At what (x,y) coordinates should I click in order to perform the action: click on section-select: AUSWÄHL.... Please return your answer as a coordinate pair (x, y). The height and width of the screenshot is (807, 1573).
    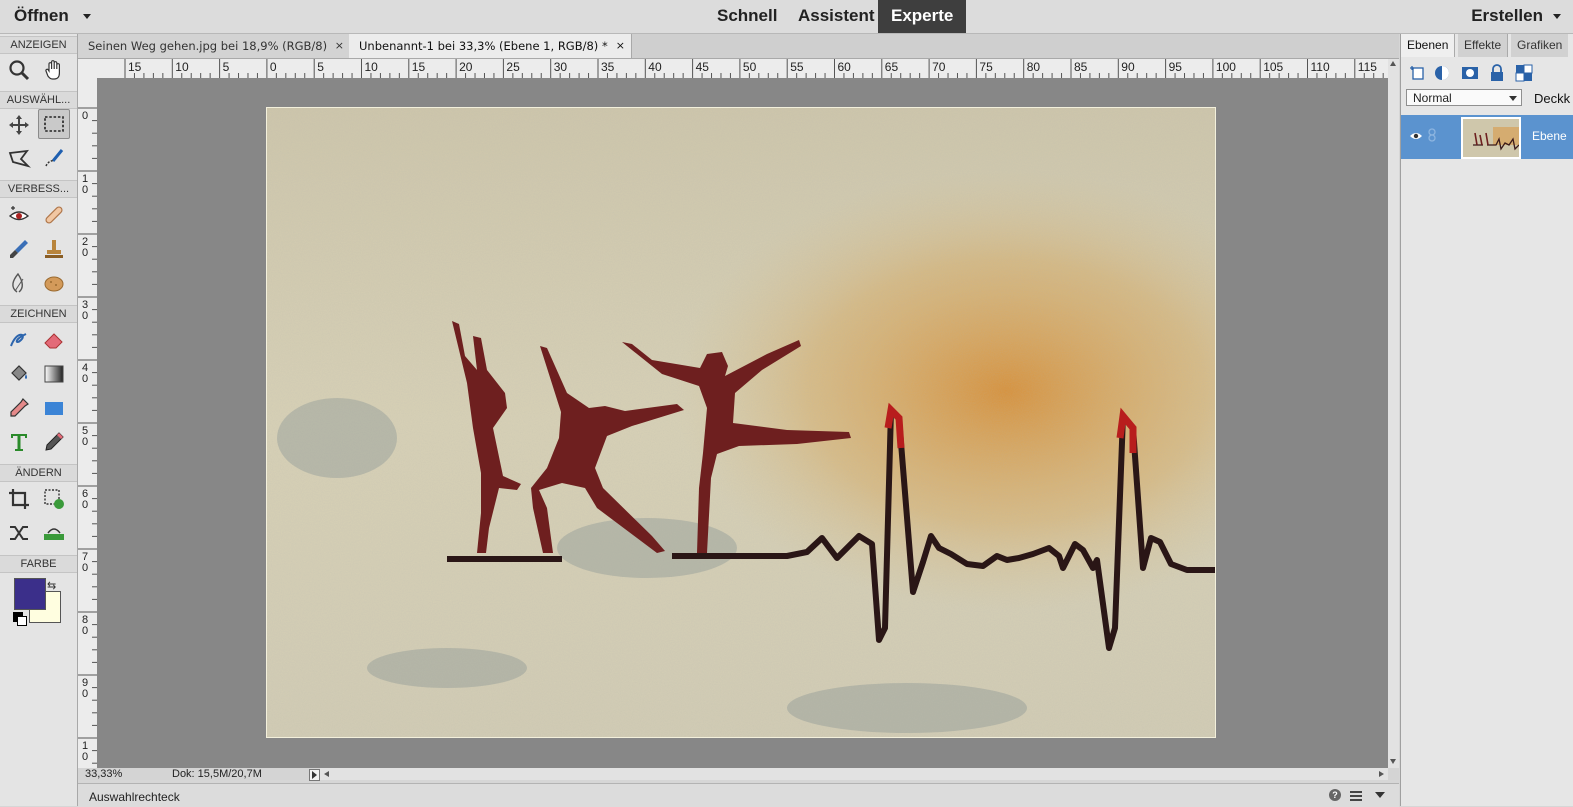
    Looking at the image, I should click on (38, 100).